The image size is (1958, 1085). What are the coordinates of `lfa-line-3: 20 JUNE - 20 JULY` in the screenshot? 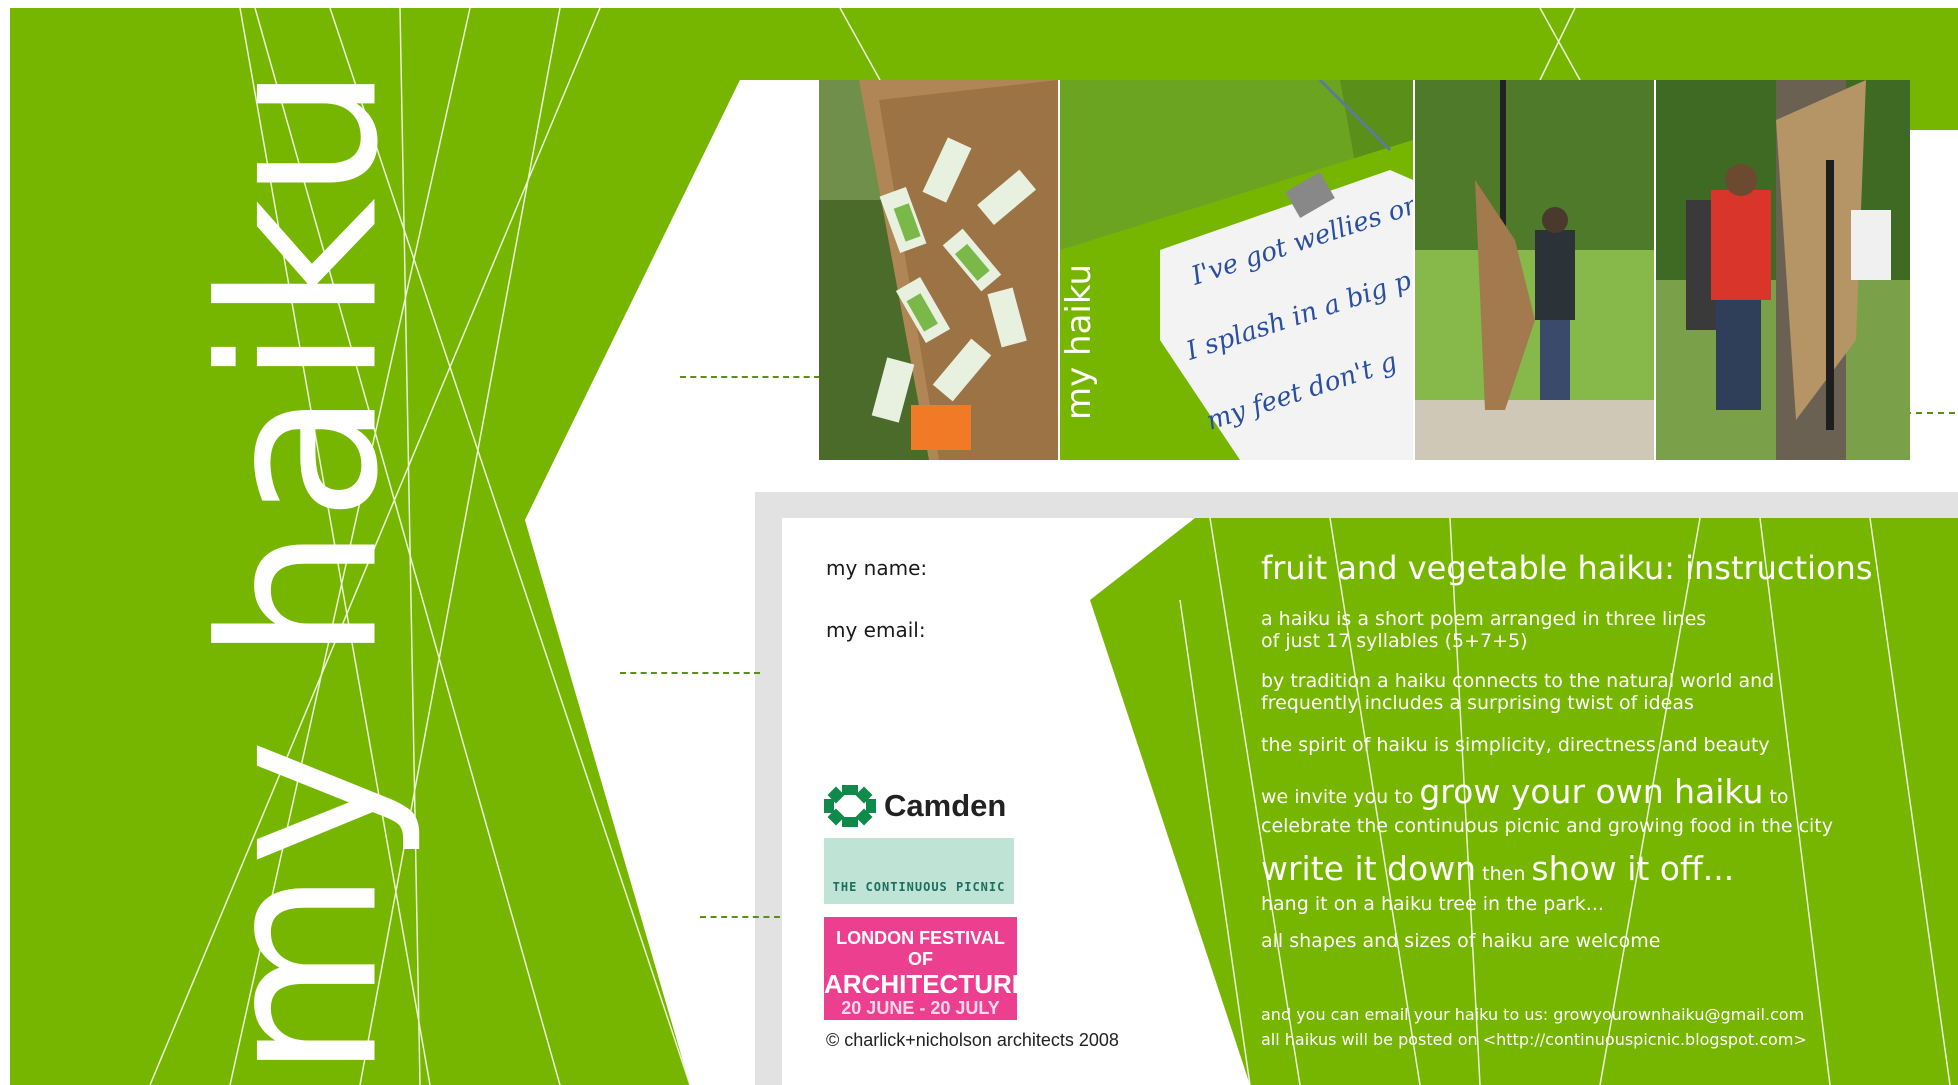 It's located at (920, 1008).